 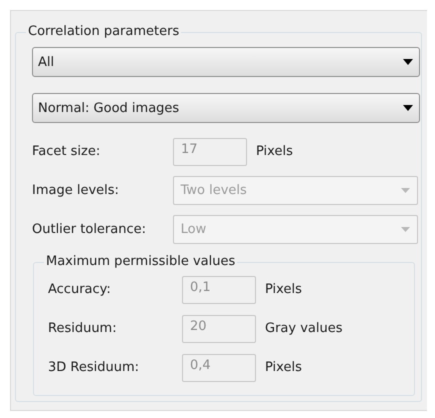 I want to click on group-title: Maximum permissible values, so click(x=141, y=262).